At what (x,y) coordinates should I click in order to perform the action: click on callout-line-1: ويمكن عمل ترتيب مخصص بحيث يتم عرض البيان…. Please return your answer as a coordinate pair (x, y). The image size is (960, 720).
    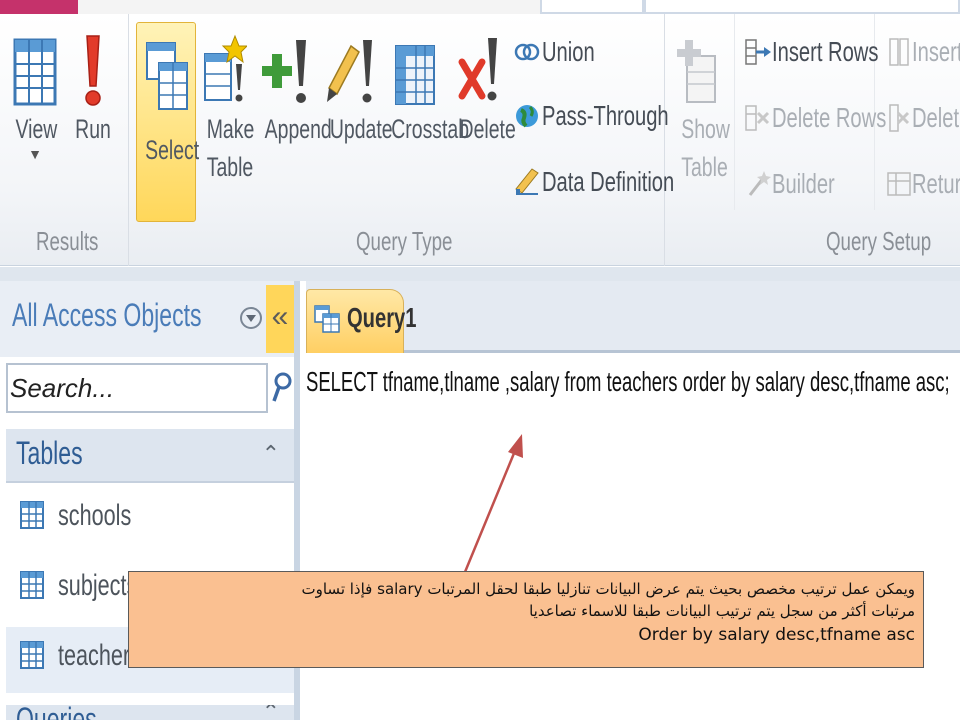
    Looking at the image, I should click on (608, 589).